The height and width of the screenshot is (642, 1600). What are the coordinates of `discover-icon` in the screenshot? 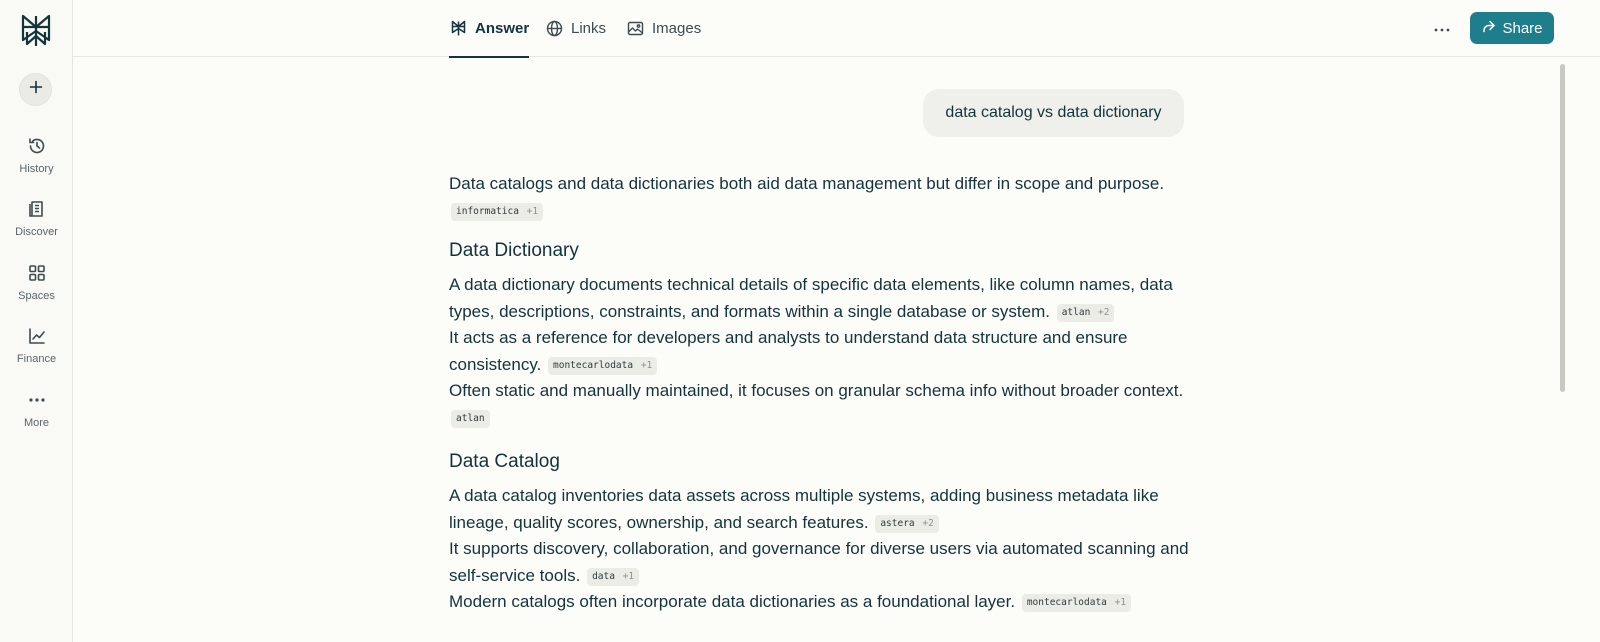 It's located at (37, 209).